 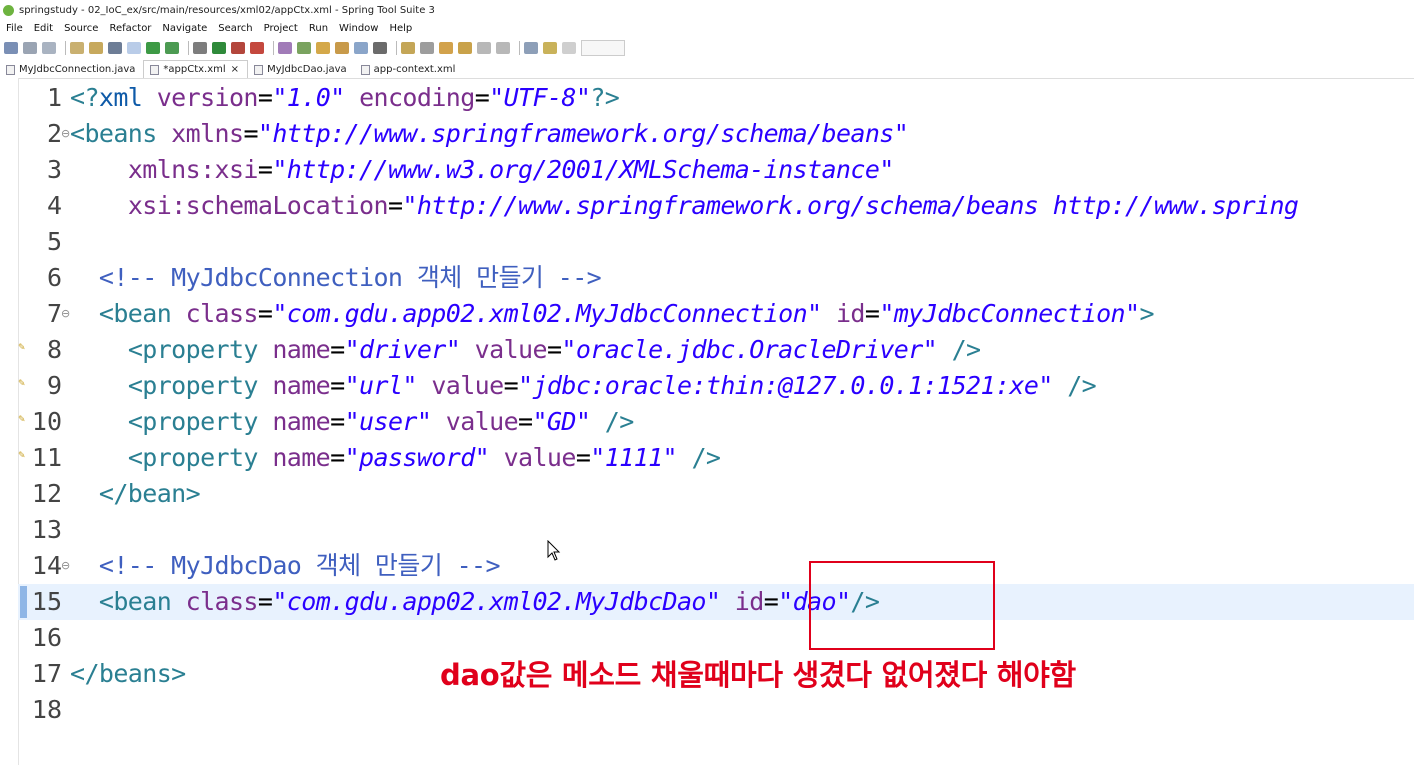 What do you see at coordinates (54, 241) in the screenshot?
I see `line-number: 5` at bounding box center [54, 241].